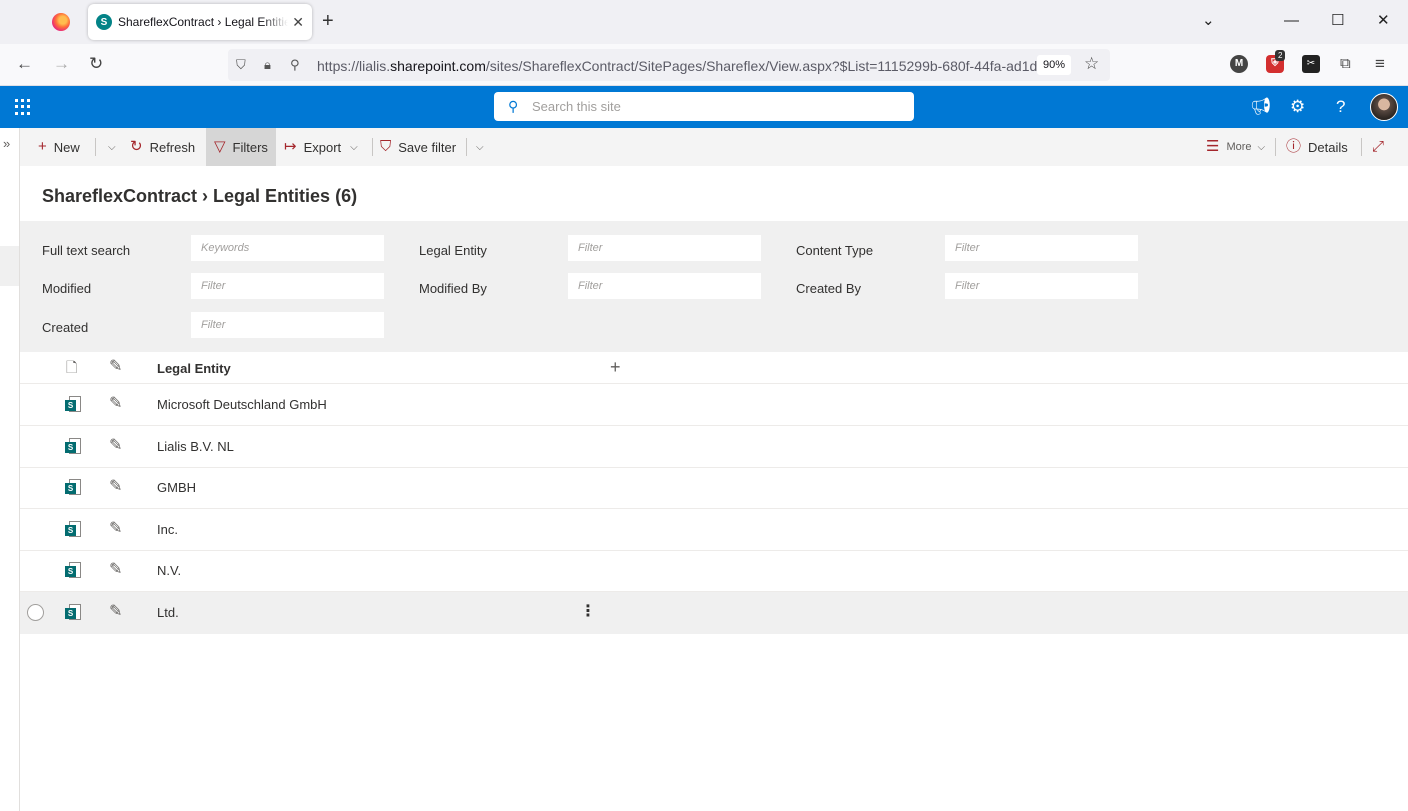 The height and width of the screenshot is (811, 1408). I want to click on legal-entity-filter-label: Legal Entity, so click(453, 250).